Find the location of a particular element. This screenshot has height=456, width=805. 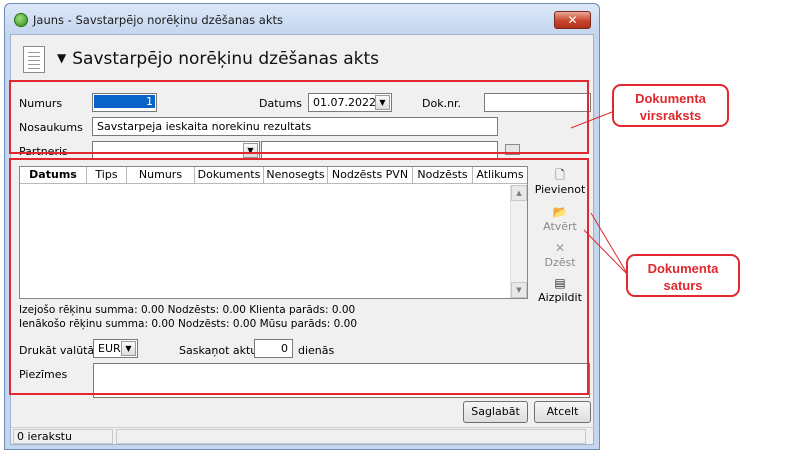

header-callout-text: Dokumenta virsraksts is located at coordinates (670, 107).